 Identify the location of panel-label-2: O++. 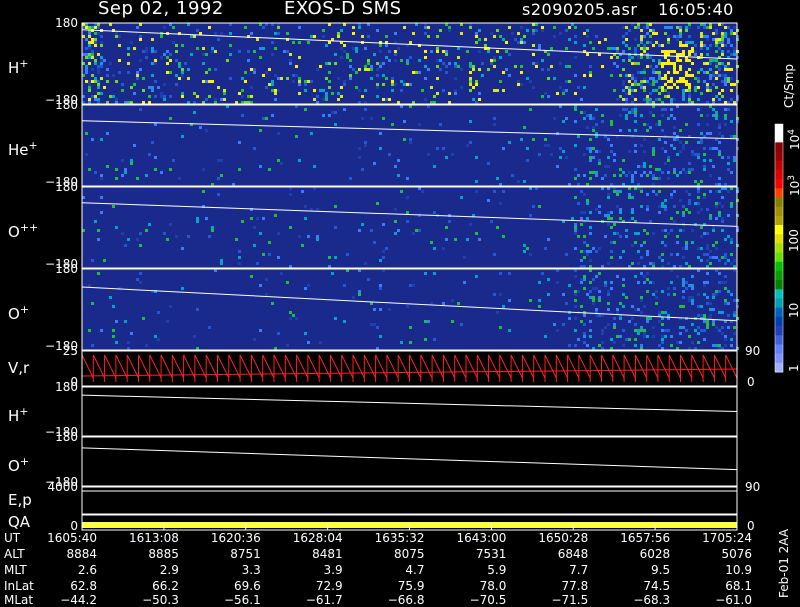
(23, 230).